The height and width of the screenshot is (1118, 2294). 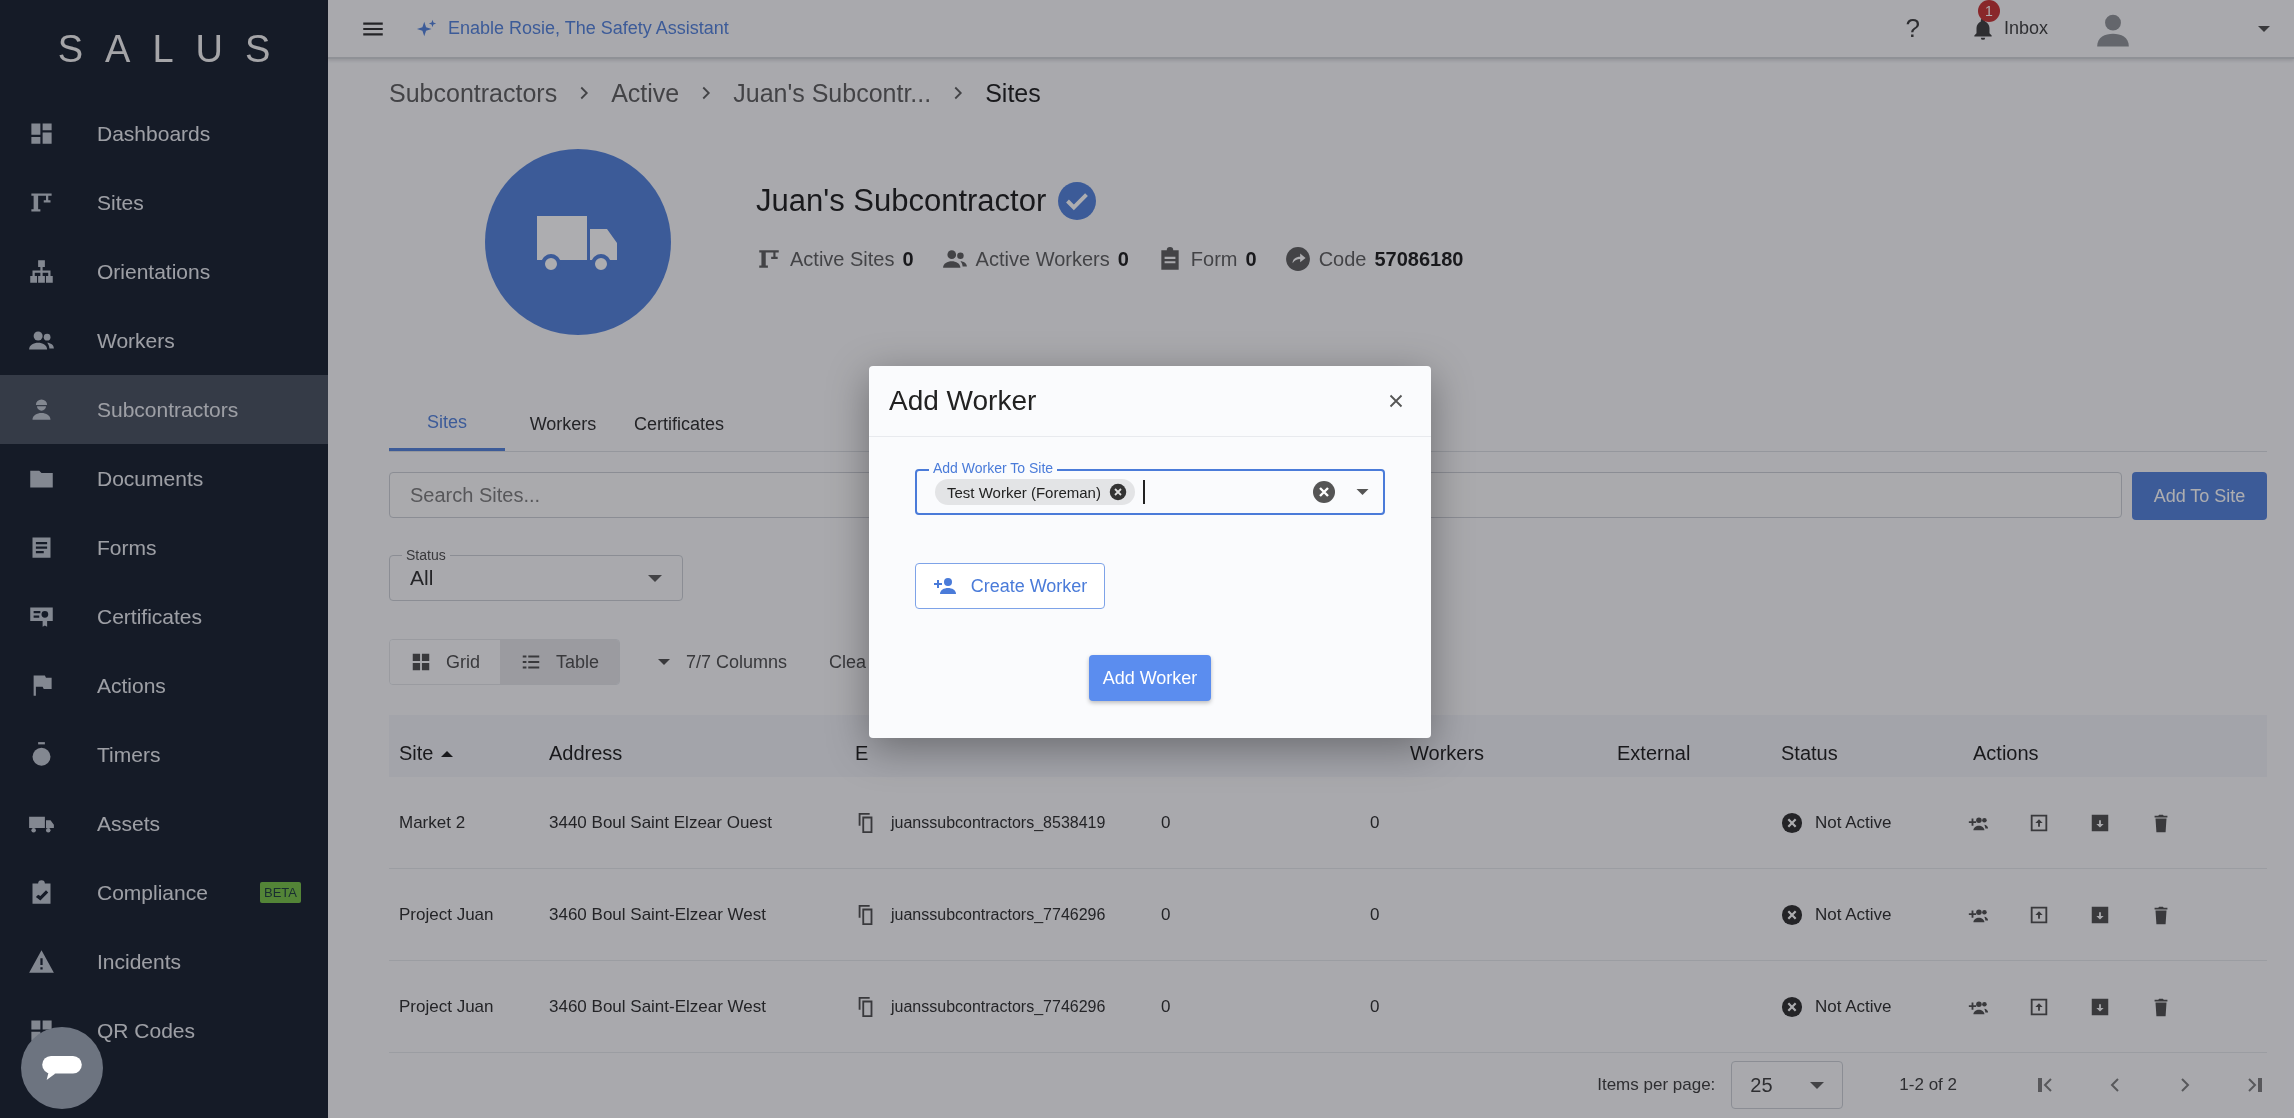 I want to click on tab: Workers, so click(x=563, y=424).